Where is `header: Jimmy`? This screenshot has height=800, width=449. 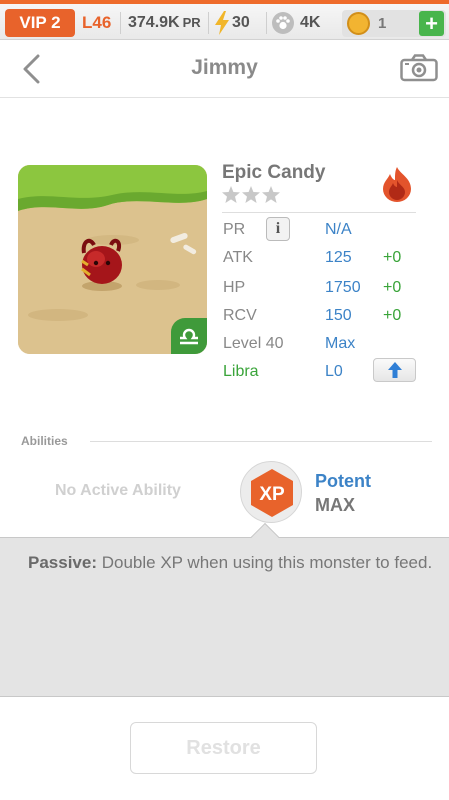 header: Jimmy is located at coordinates (224, 69).